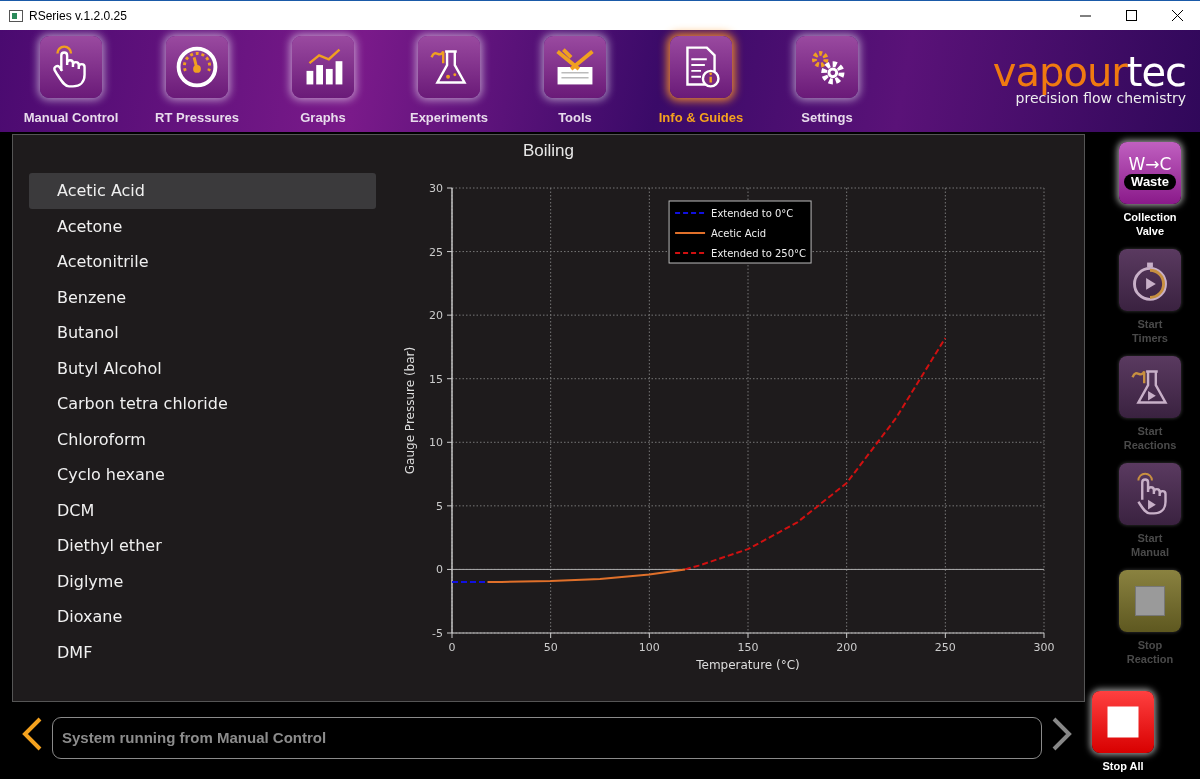 This screenshot has height=779, width=1200. I want to click on nav-tab: Manual Control, so click(71, 77).